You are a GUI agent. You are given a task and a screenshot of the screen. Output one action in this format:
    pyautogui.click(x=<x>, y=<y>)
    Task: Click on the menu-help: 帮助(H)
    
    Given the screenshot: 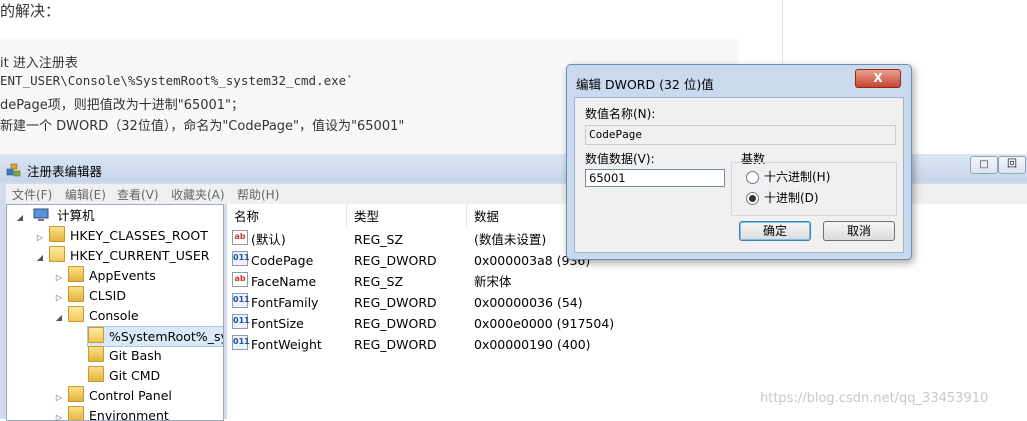 What is the action you would take?
    pyautogui.click(x=258, y=194)
    